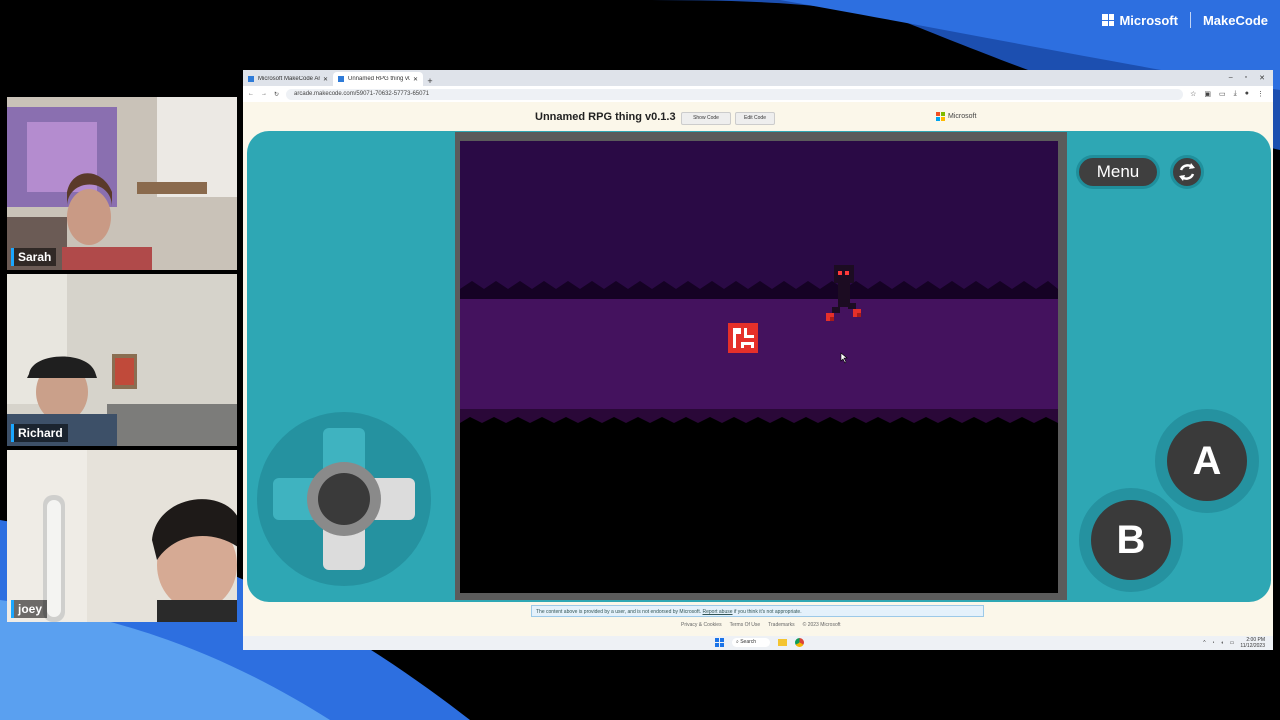 This screenshot has height=720, width=1280. What do you see at coordinates (1252, 646) in the screenshot?
I see `clock-date: 11/12/2023` at bounding box center [1252, 646].